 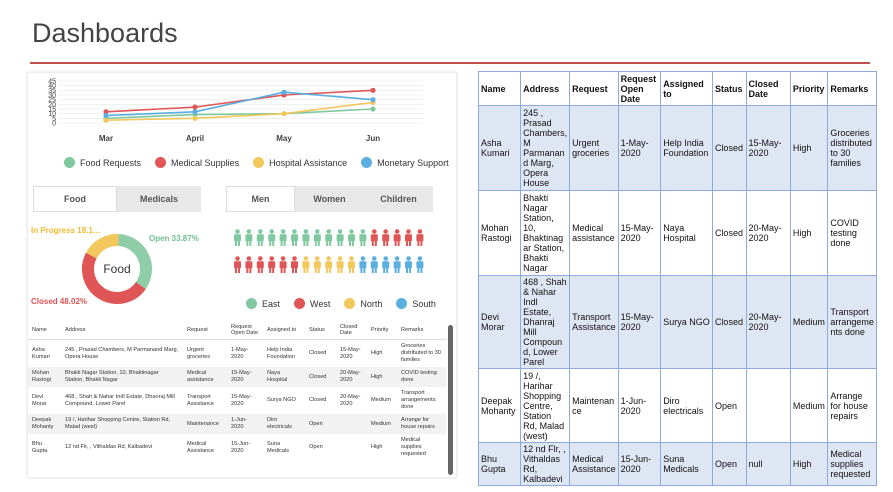 What do you see at coordinates (260, 199) in the screenshot?
I see `tab-men: Men` at bounding box center [260, 199].